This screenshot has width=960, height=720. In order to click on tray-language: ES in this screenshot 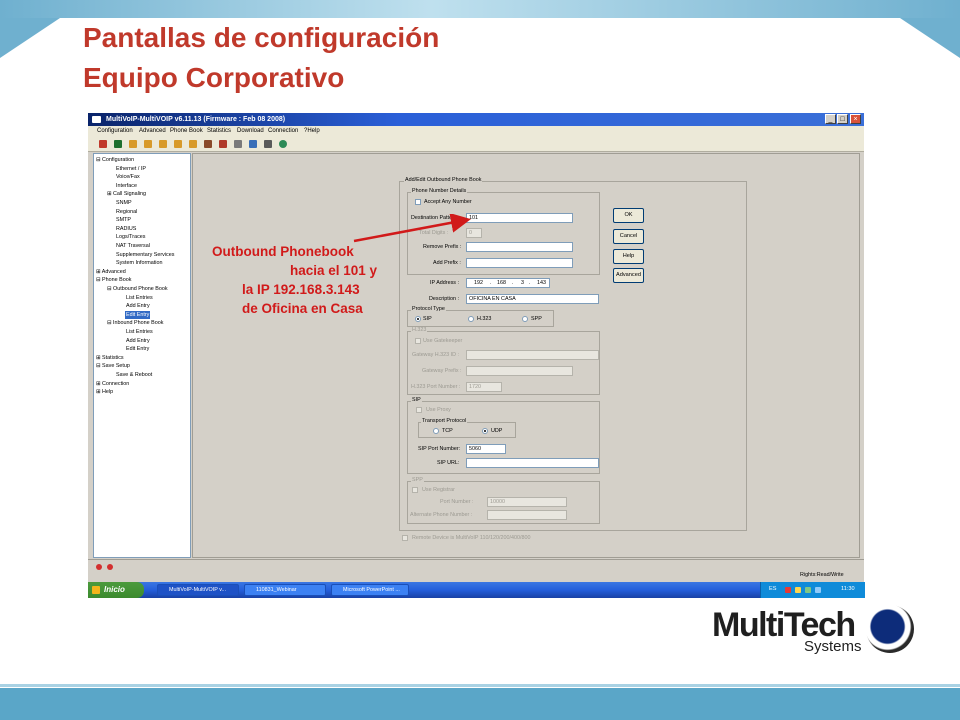, I will do `click(772, 589)`.